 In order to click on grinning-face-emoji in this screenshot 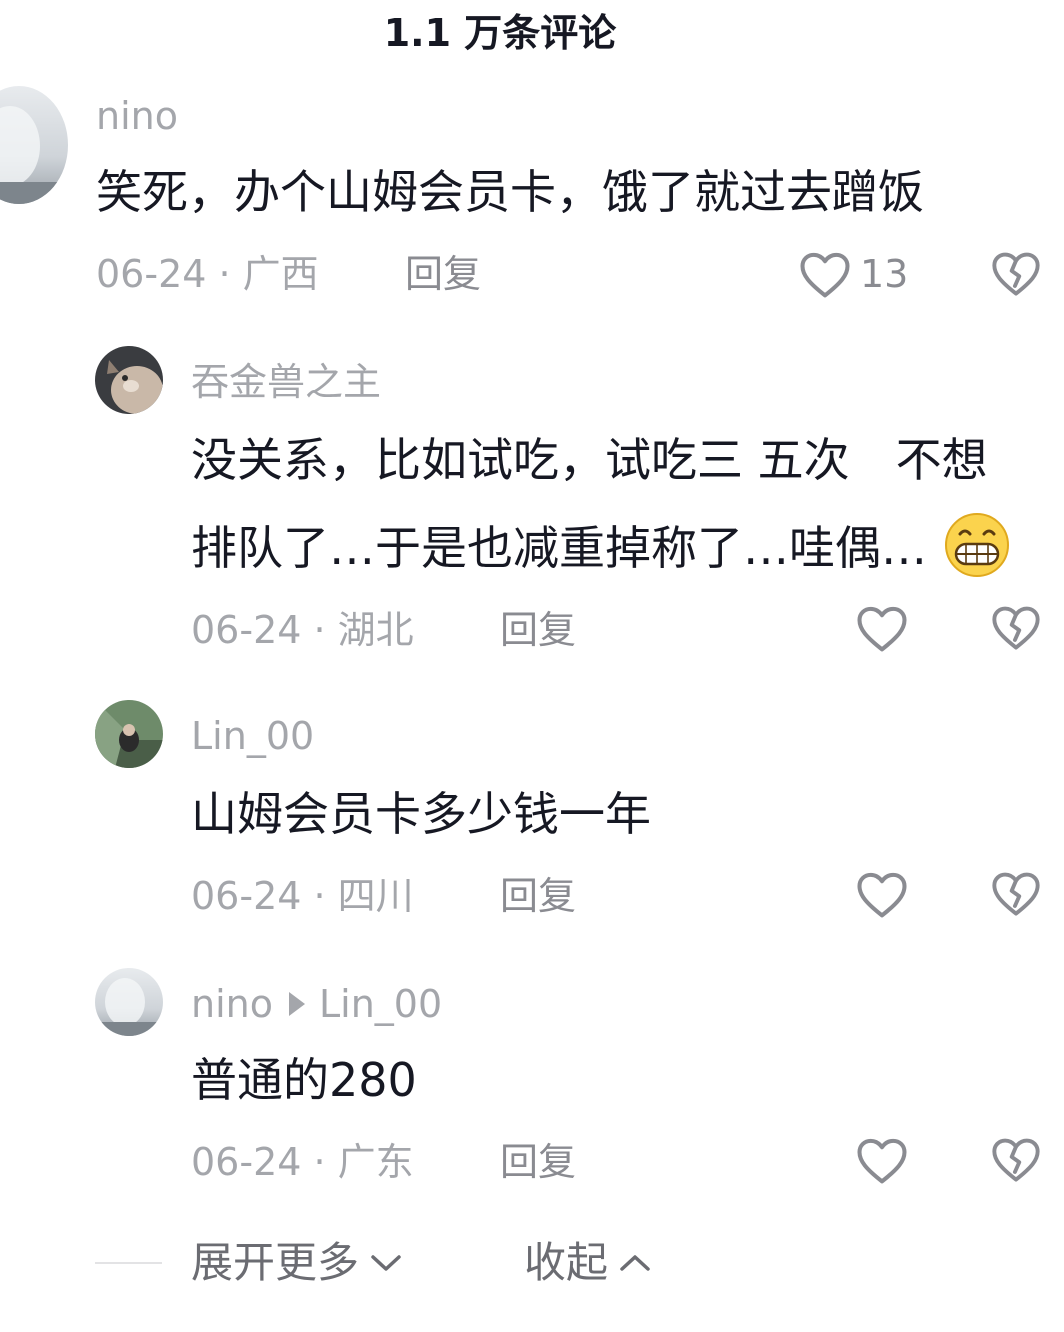, I will do `click(976, 545)`.